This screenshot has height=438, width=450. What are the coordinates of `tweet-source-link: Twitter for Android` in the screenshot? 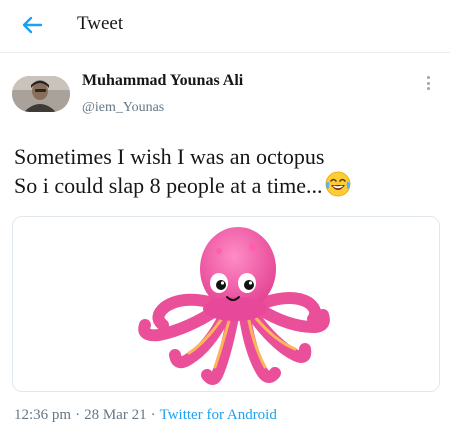 It's located at (218, 415).